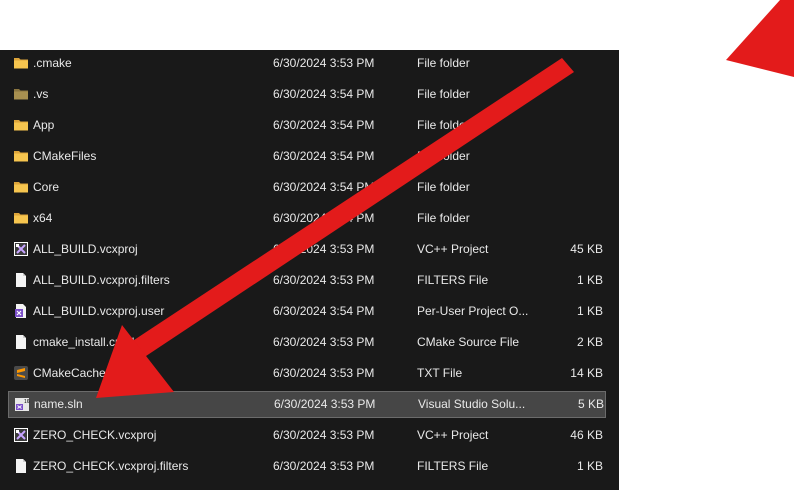 Image resolution: width=794 pixels, height=490 pixels. I want to click on file-size: 2 KB, so click(589, 342).